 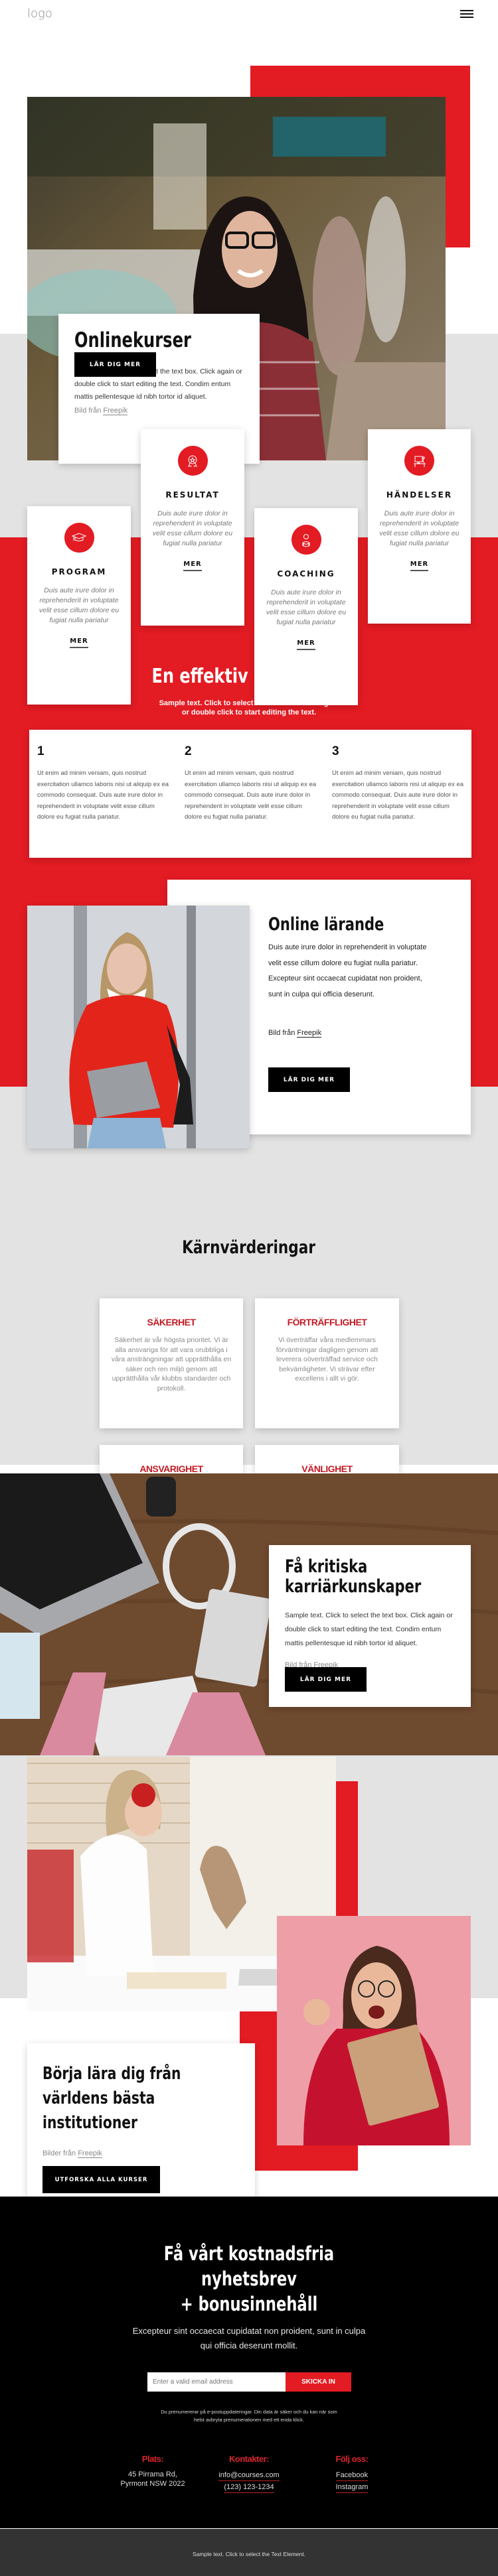 I want to click on desk-computer-icon, so click(x=419, y=461).